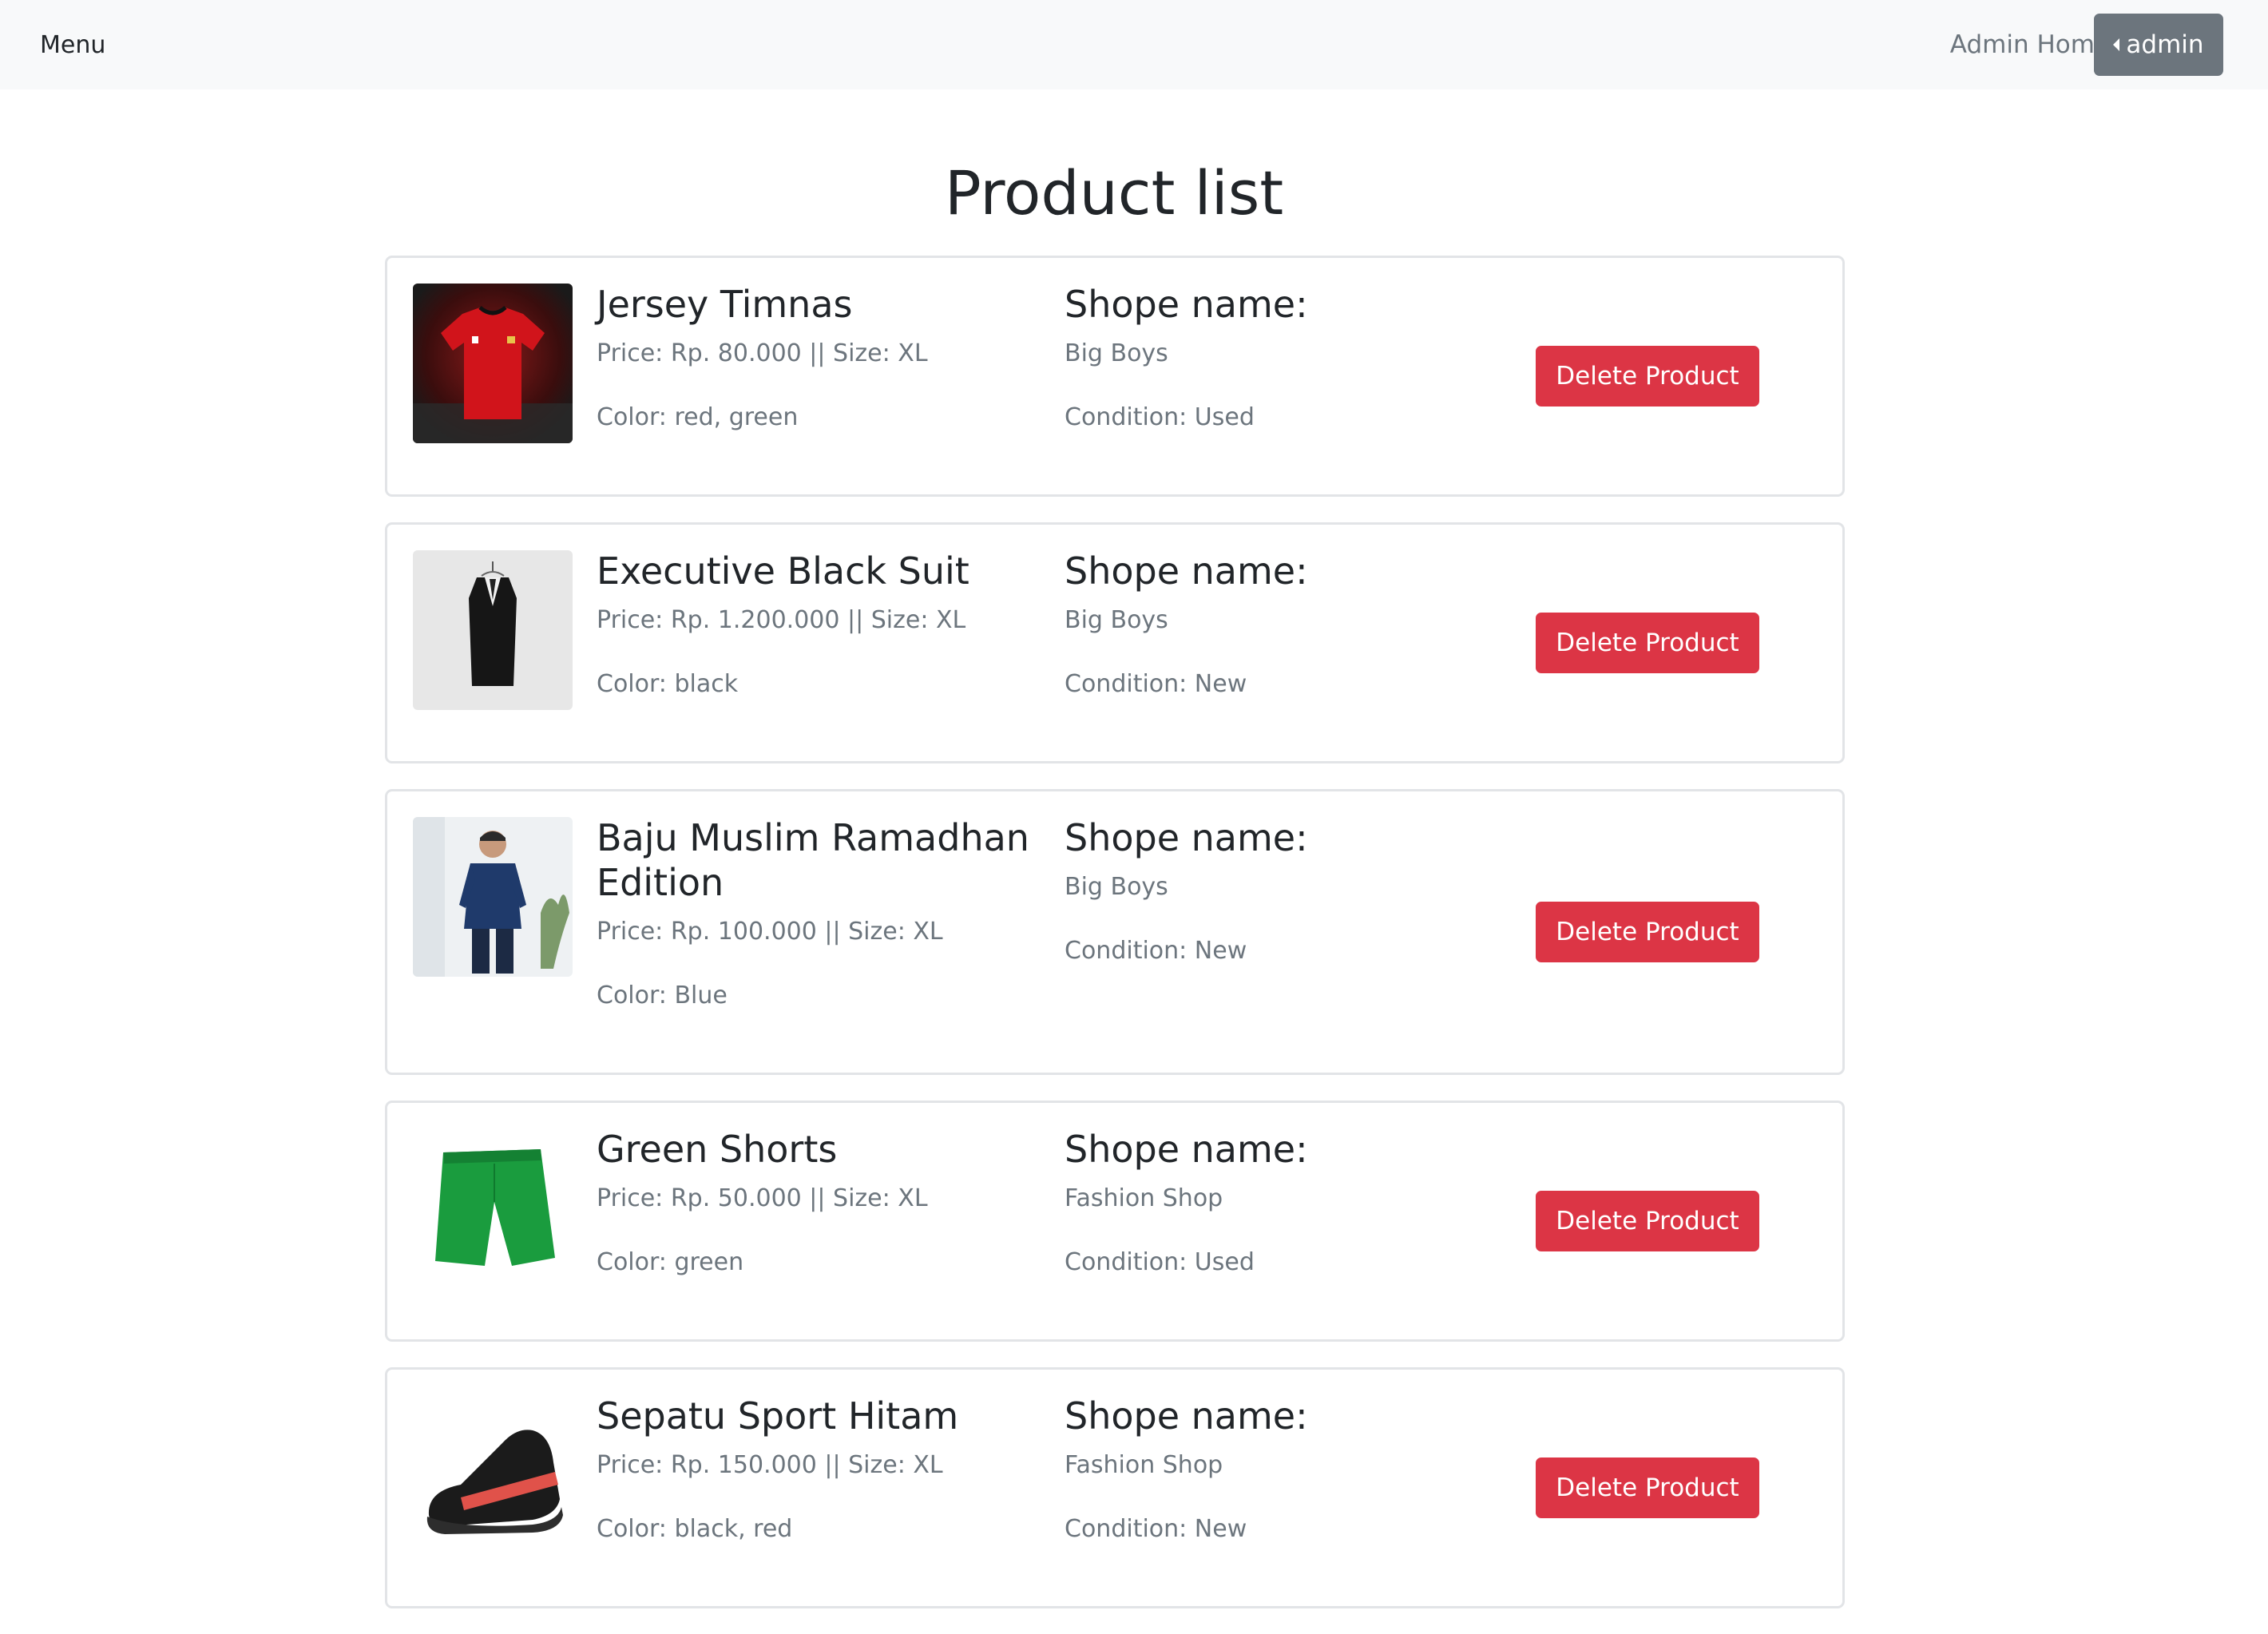 The image size is (2268, 1634). Describe the element at coordinates (770, 1465) in the screenshot. I see `product-price-size: Price: Rp. 150.000 || Size: XL` at that location.